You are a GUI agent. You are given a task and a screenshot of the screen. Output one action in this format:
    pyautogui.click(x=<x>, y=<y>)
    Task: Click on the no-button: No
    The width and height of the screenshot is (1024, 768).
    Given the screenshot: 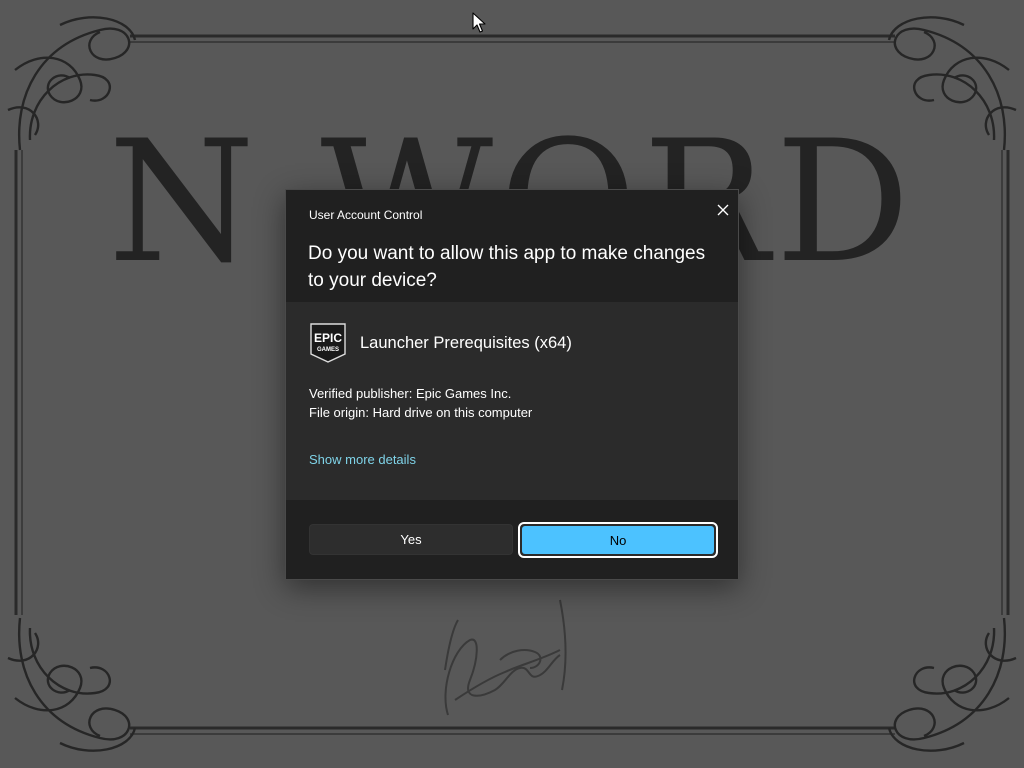 What is the action you would take?
    pyautogui.click(x=618, y=540)
    